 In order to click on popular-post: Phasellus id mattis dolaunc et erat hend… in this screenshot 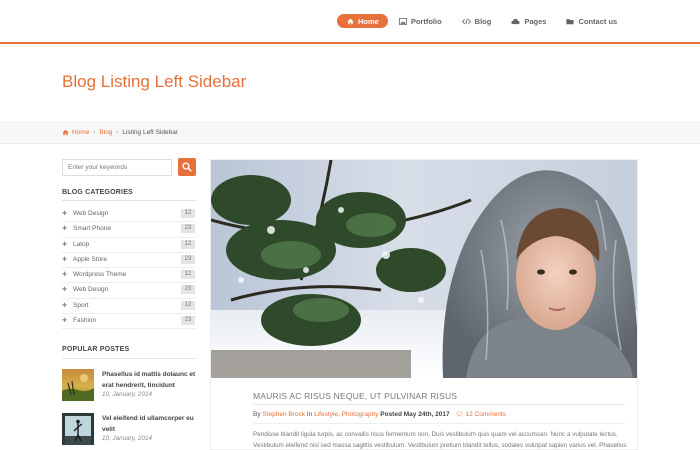, I will do `click(129, 386)`.